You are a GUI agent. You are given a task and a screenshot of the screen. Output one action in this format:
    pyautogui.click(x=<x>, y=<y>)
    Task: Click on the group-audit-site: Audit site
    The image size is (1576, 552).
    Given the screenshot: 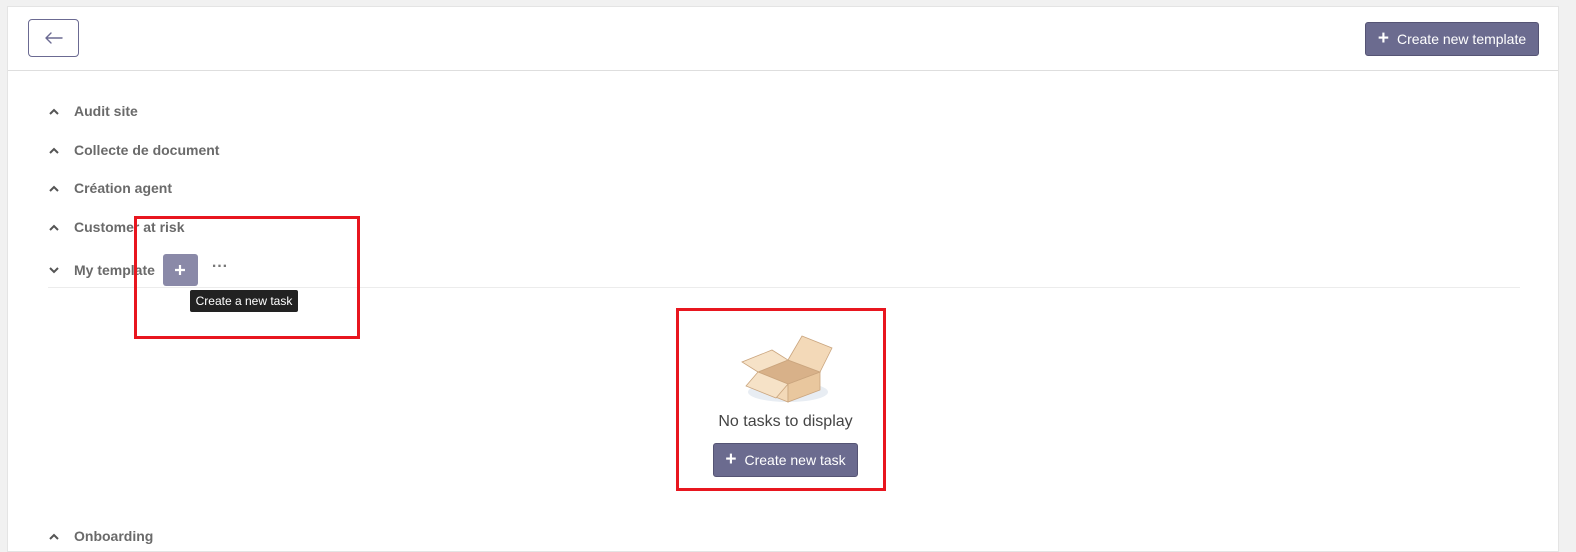 What is the action you would take?
    pyautogui.click(x=93, y=111)
    